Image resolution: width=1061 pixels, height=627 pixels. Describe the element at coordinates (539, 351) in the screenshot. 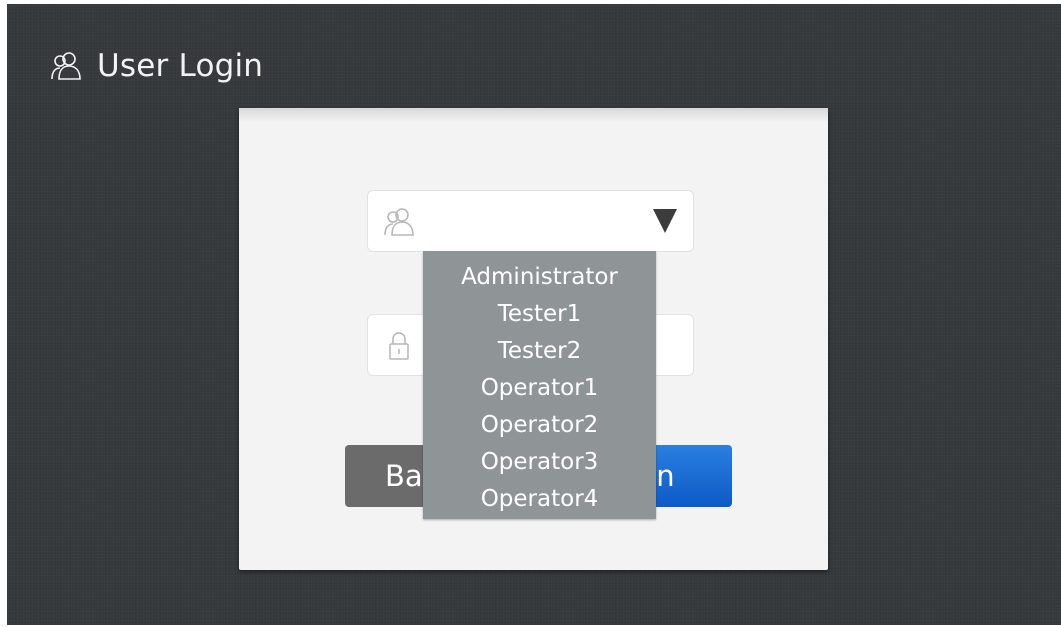

I see `dropdown-option-tester2: Tester2` at that location.